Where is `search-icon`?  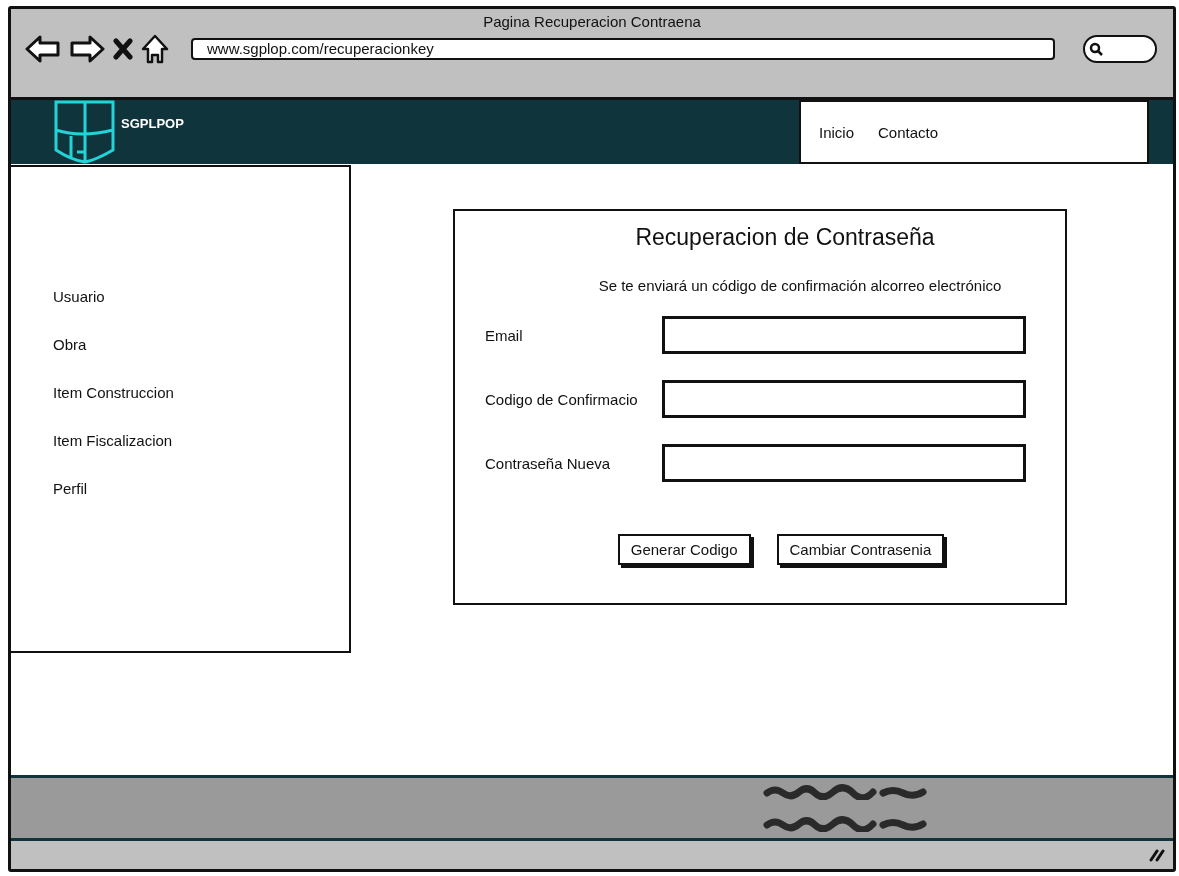 search-icon is located at coordinates (1096, 49).